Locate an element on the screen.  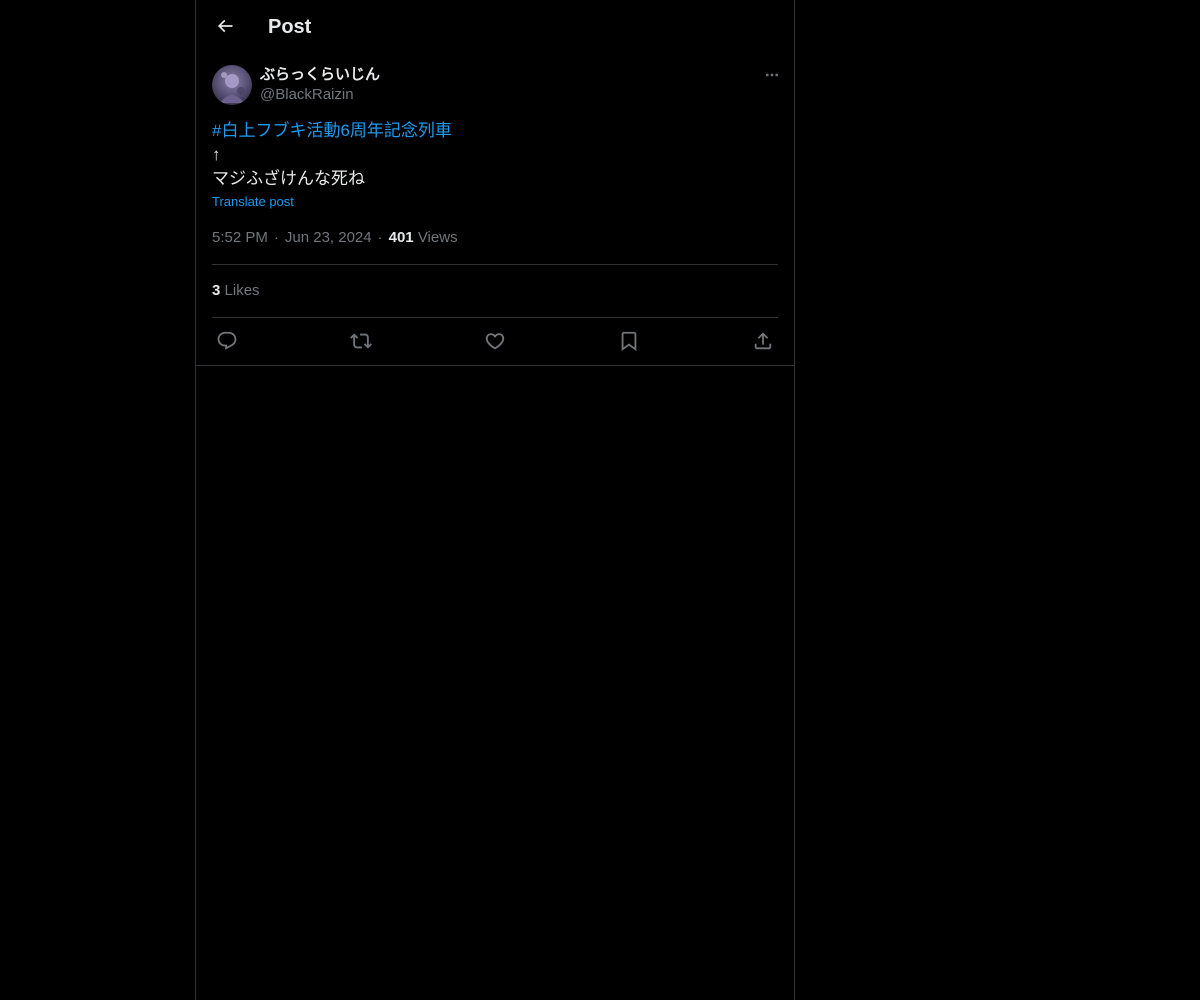
author-display-name: ぶらっくらいじん is located at coordinates (320, 75).